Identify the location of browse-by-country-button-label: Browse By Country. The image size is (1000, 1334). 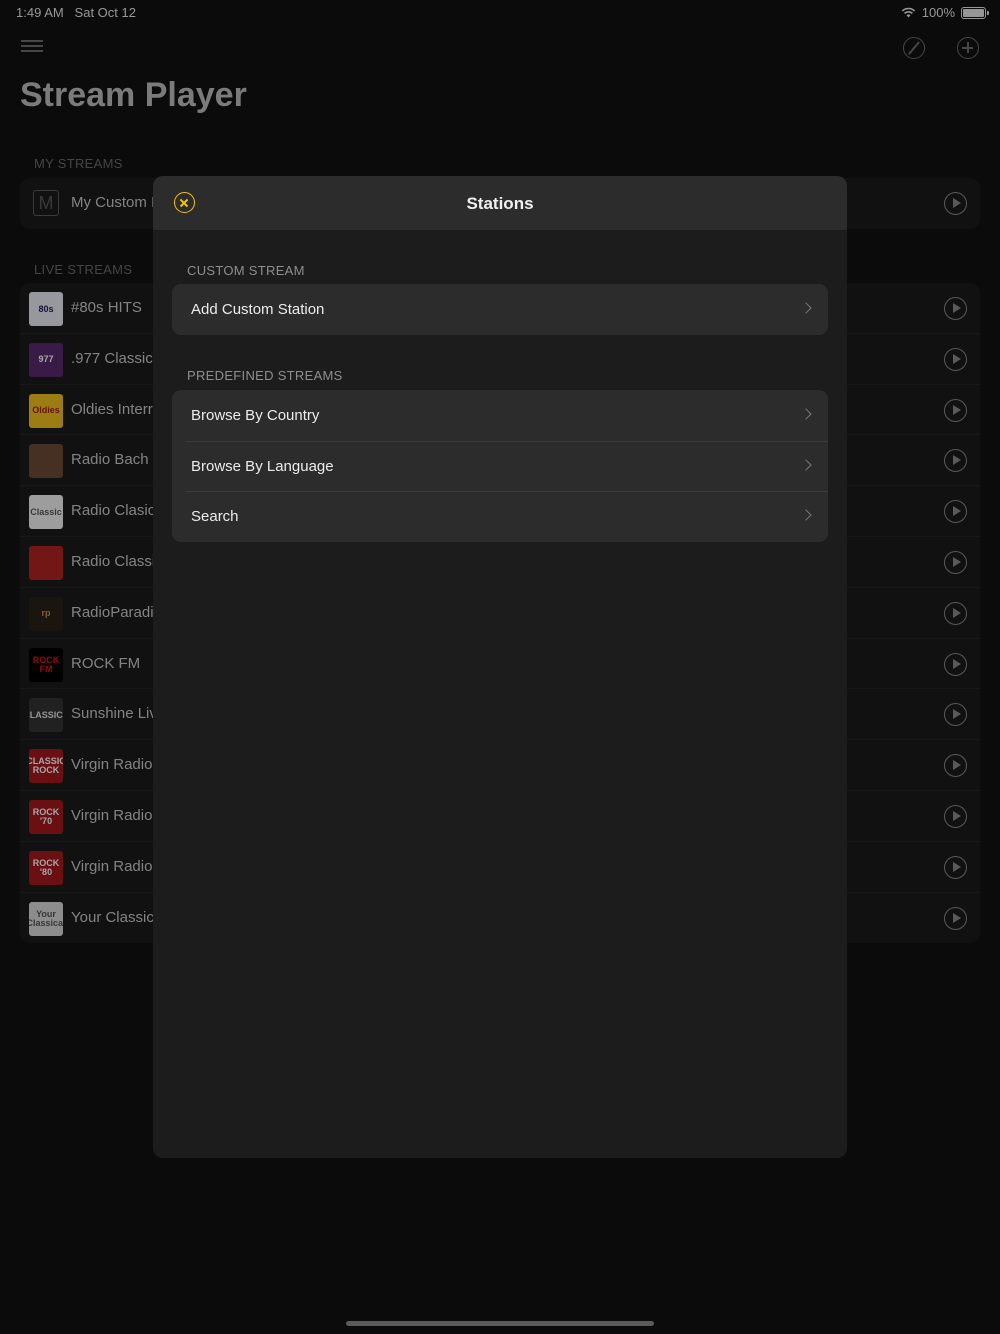
(255, 415).